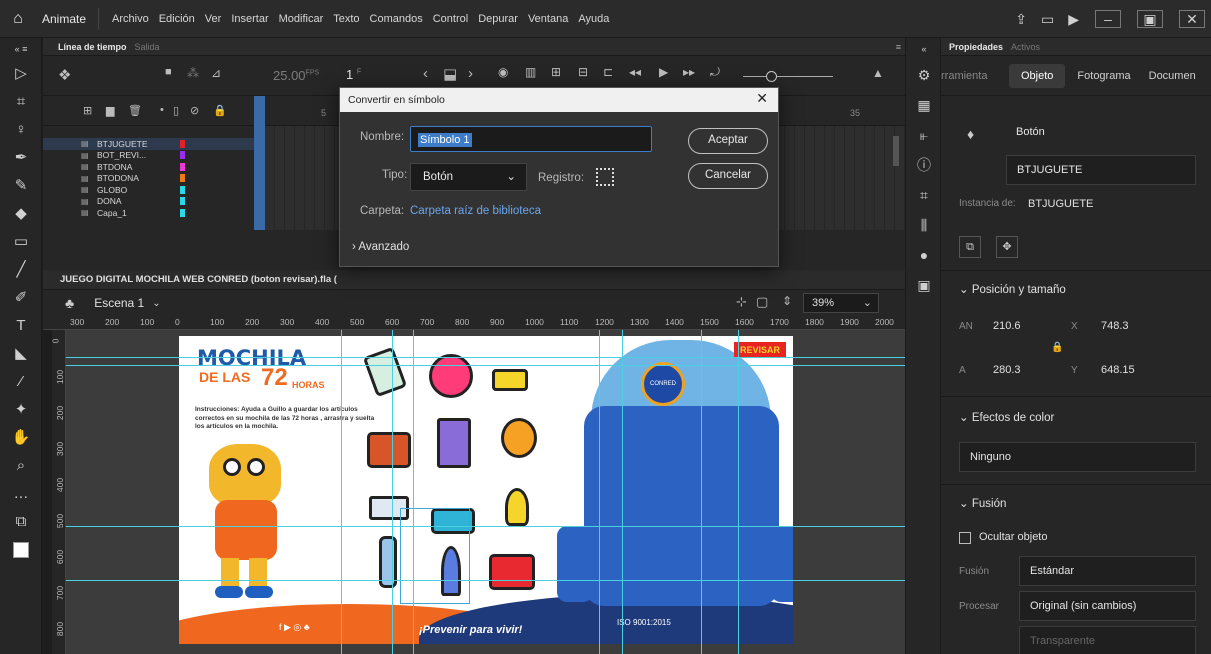 Image resolution: width=1211 pixels, height=654 pixels. Describe the element at coordinates (898, 47) in the screenshot. I see `panel-menu-icon: ≡` at that location.